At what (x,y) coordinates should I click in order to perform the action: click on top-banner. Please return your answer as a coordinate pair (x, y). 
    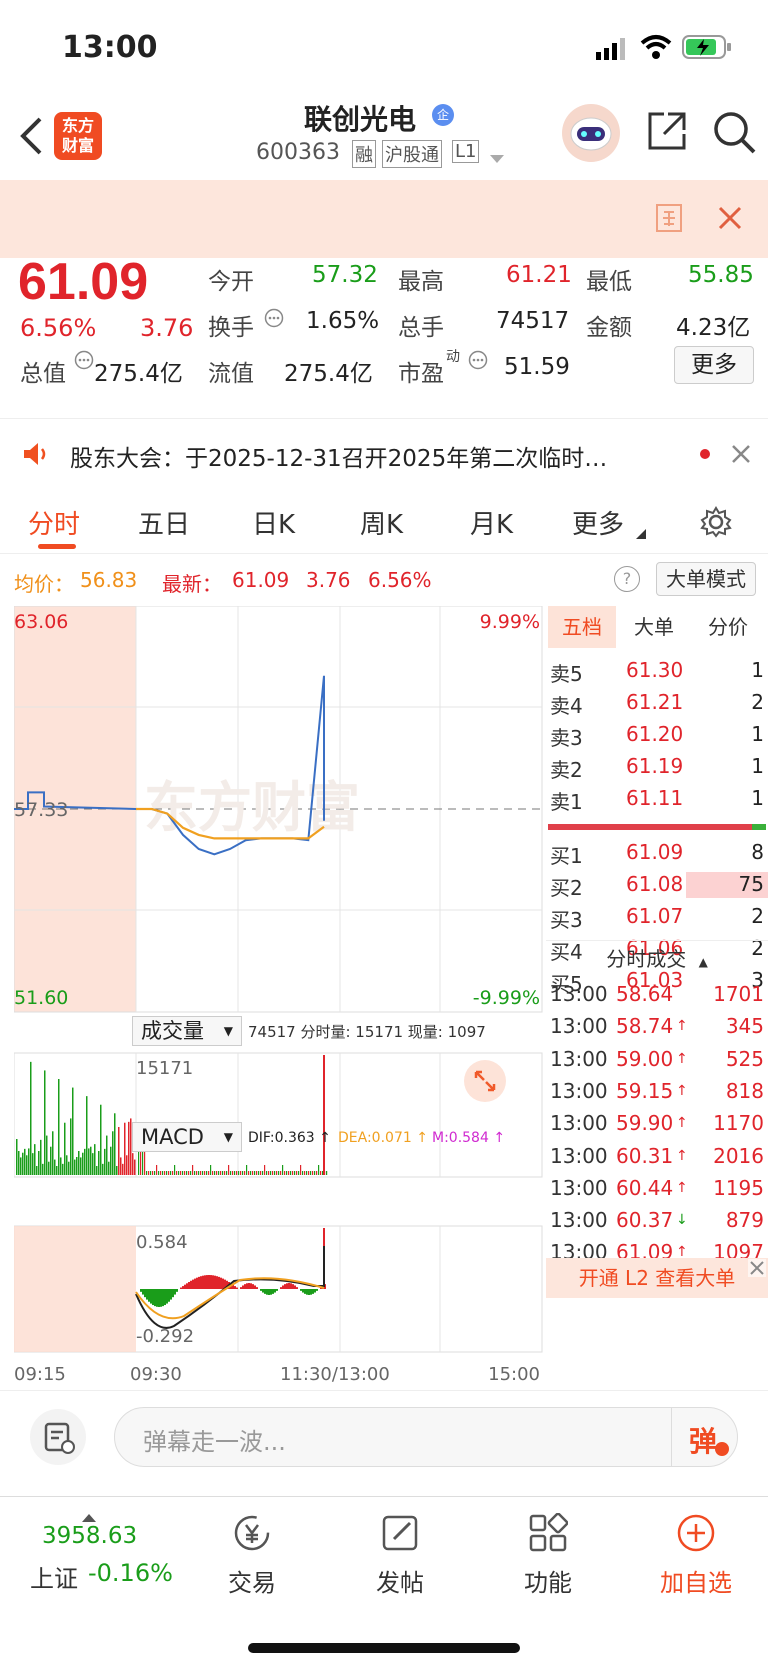
    Looking at the image, I should click on (384, 219).